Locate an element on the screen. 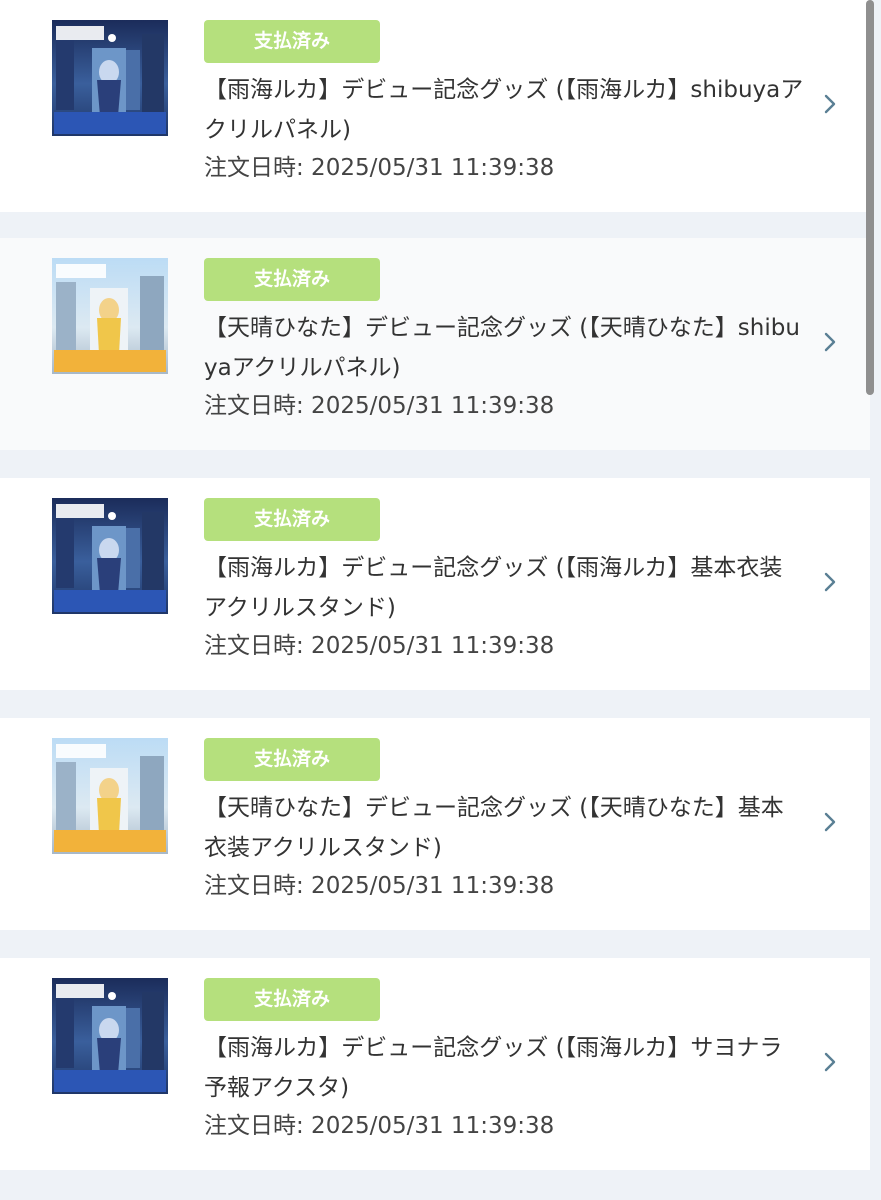 The image size is (881, 1200). product-title: 【雨海ルカ】デビュー記念グッズ (【雨海ルカ】shibuyaアクリルパネル) is located at coordinates (504, 110).